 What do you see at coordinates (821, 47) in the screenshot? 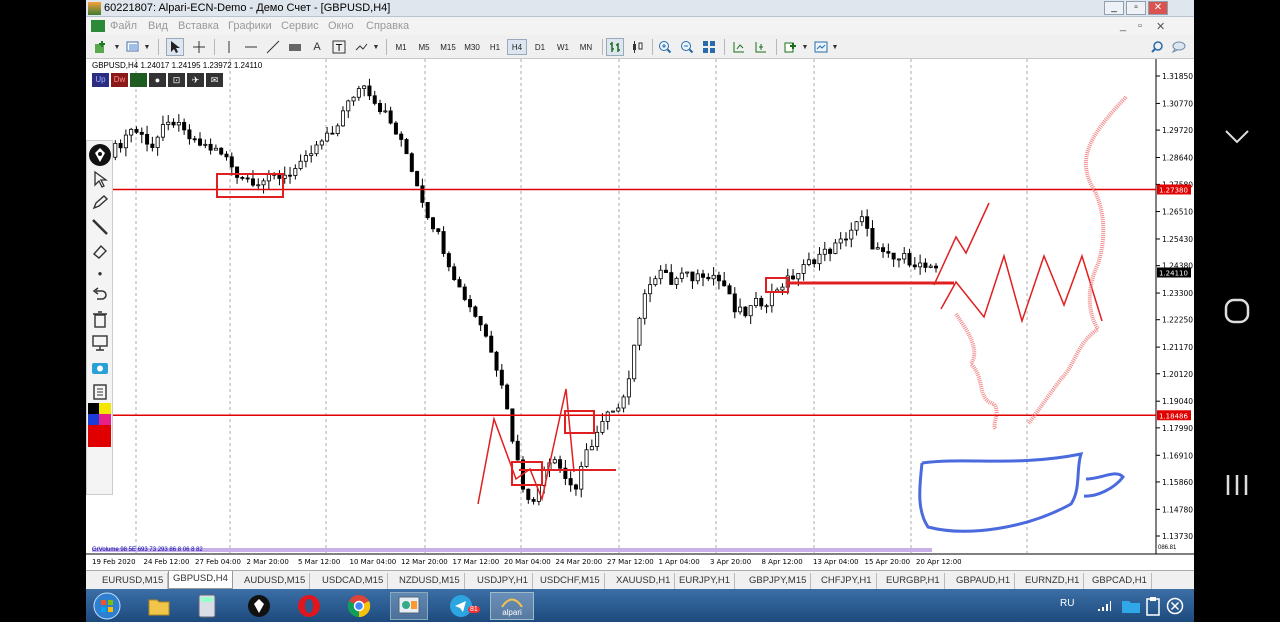
I see `templates-icon` at bounding box center [821, 47].